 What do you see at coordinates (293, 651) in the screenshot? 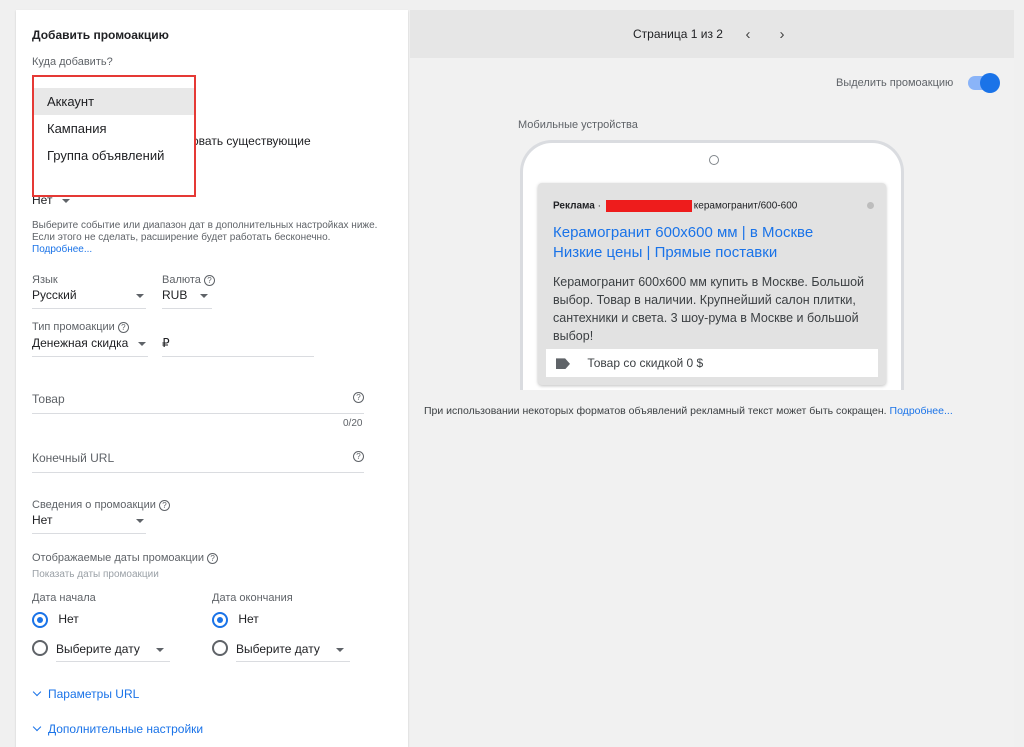
I see `end-date-select: Выберите дату` at bounding box center [293, 651].